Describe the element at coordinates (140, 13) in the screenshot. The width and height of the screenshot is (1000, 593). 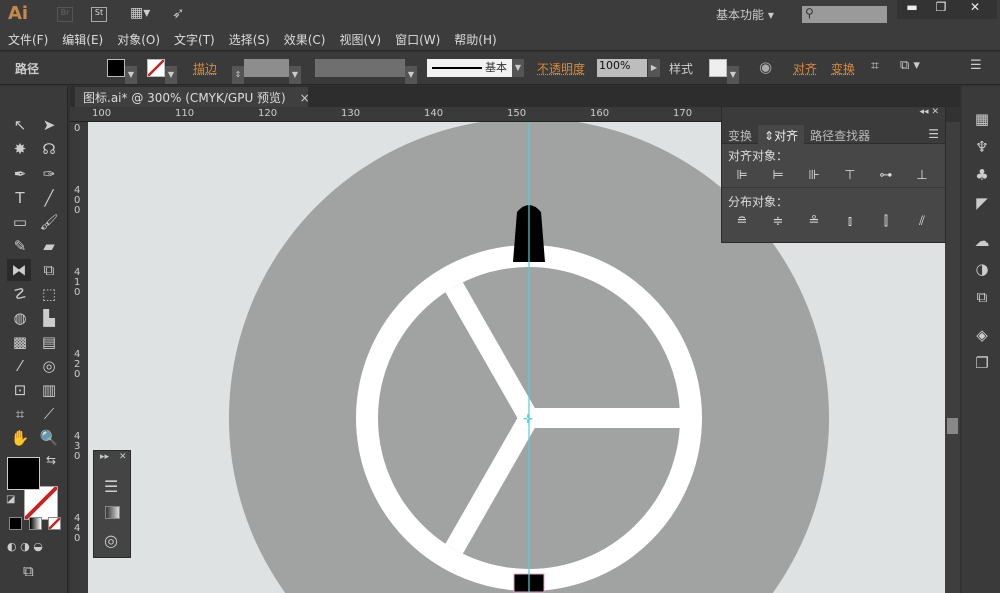
I see `arrange-documents-icon: ▦▾` at that location.